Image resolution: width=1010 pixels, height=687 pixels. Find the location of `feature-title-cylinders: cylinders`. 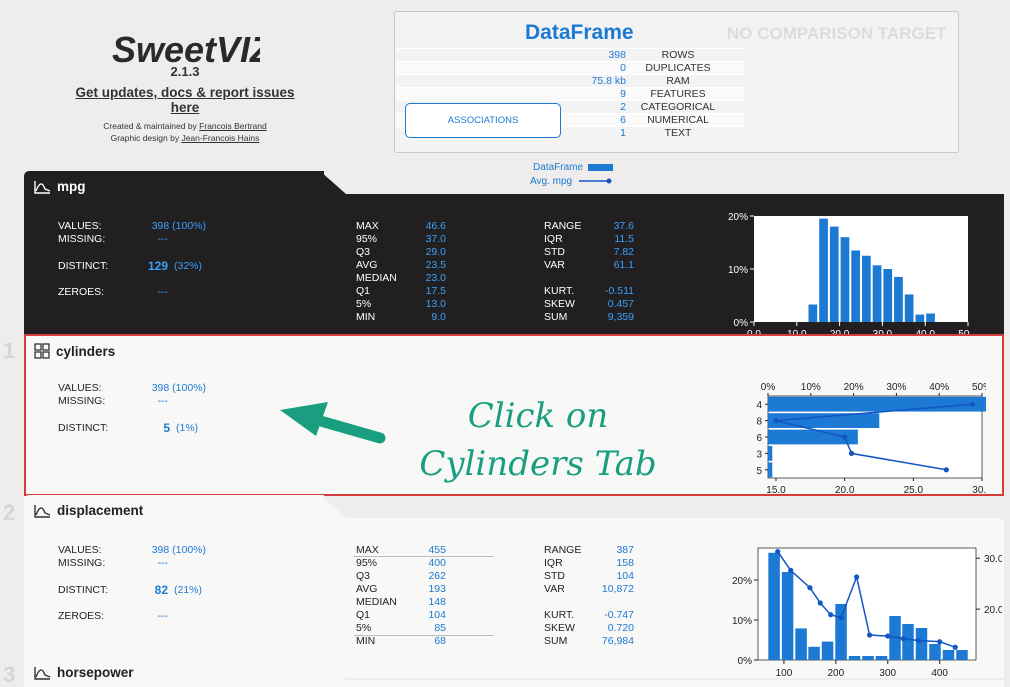

feature-title-cylinders: cylinders is located at coordinates (74, 351).